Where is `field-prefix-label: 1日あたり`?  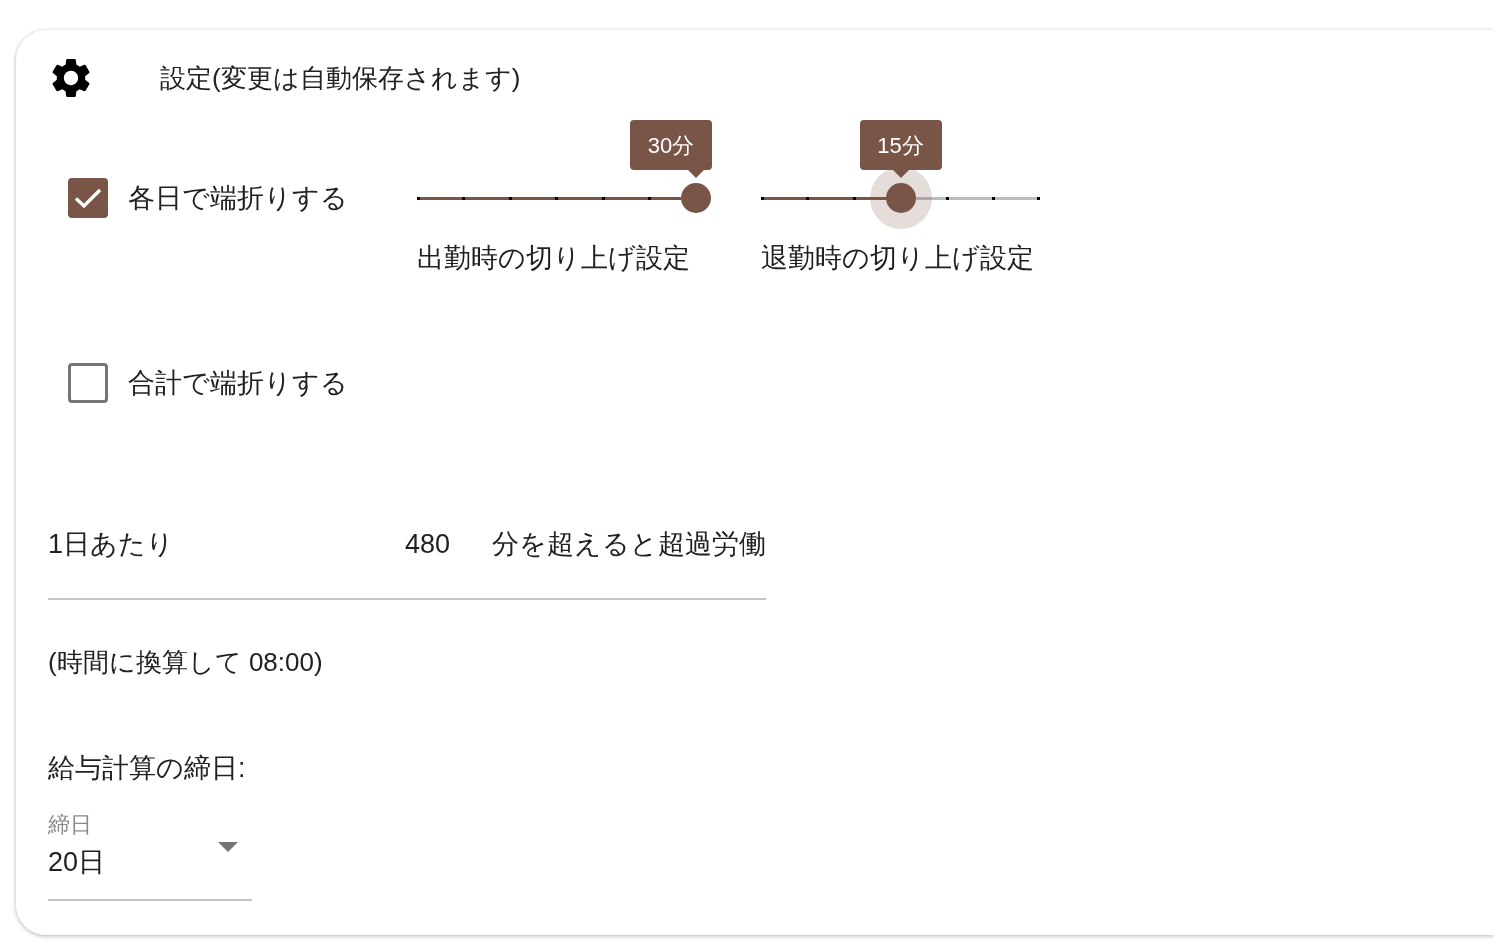
field-prefix-label: 1日あたり is located at coordinates (111, 544).